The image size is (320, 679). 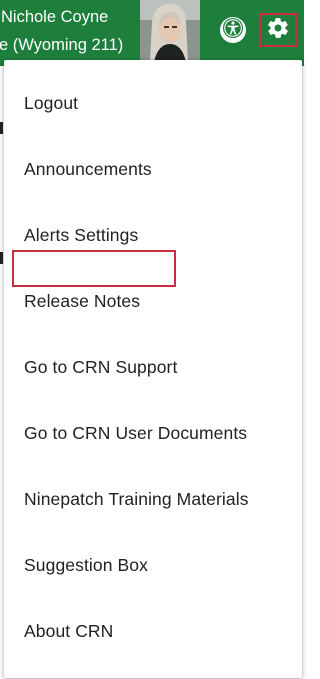 I want to click on accessibility-icon, so click(x=233, y=30).